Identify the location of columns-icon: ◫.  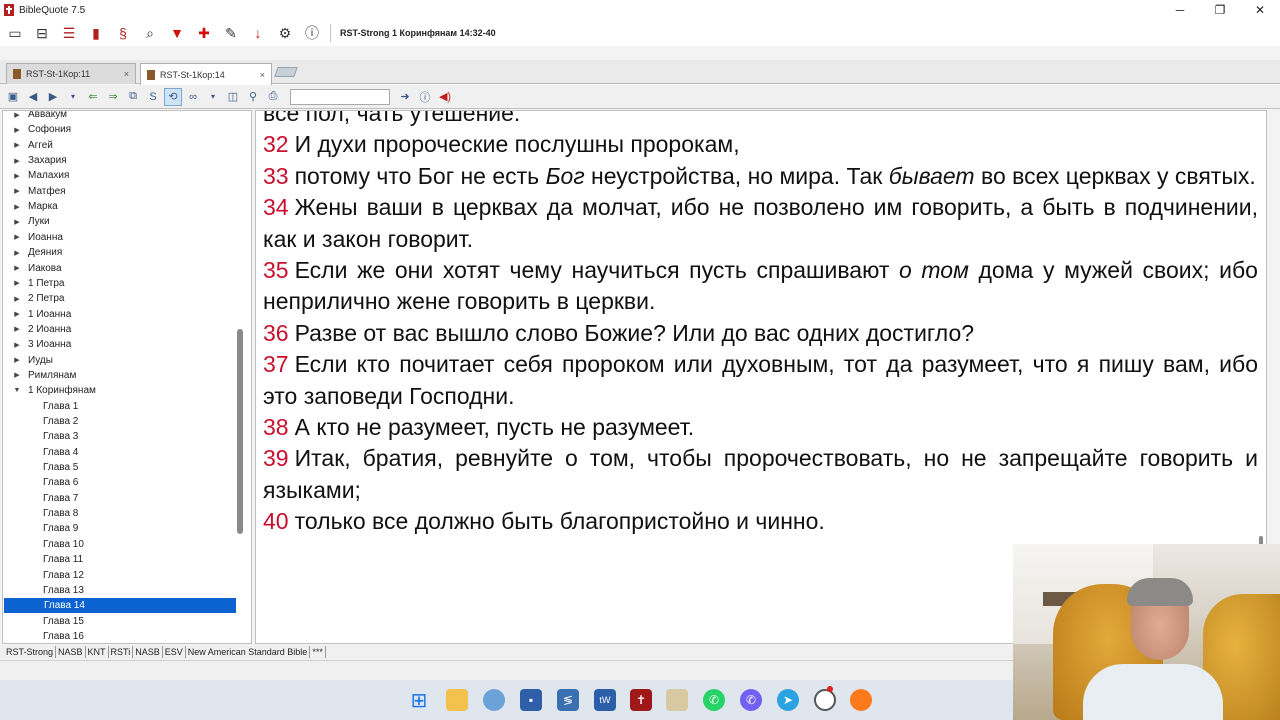
(233, 97).